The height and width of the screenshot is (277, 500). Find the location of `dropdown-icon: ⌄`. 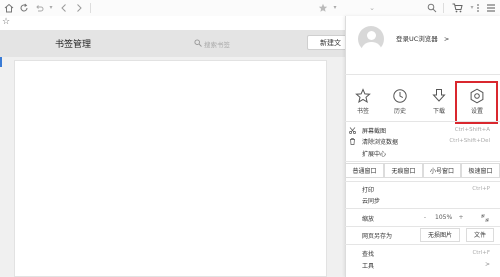

dropdown-icon: ⌄ is located at coordinates (372, 8).